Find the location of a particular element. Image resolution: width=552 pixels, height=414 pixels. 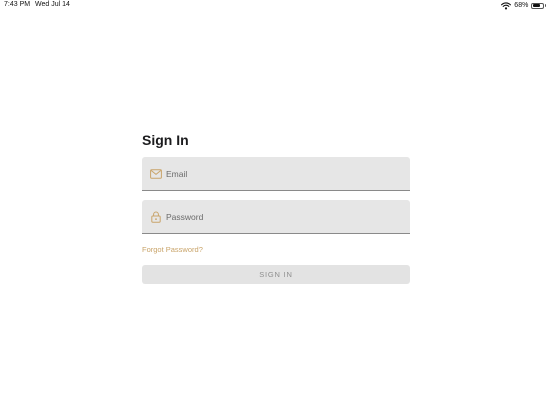

forgot-password-link: Forgot Password? is located at coordinates (172, 249).